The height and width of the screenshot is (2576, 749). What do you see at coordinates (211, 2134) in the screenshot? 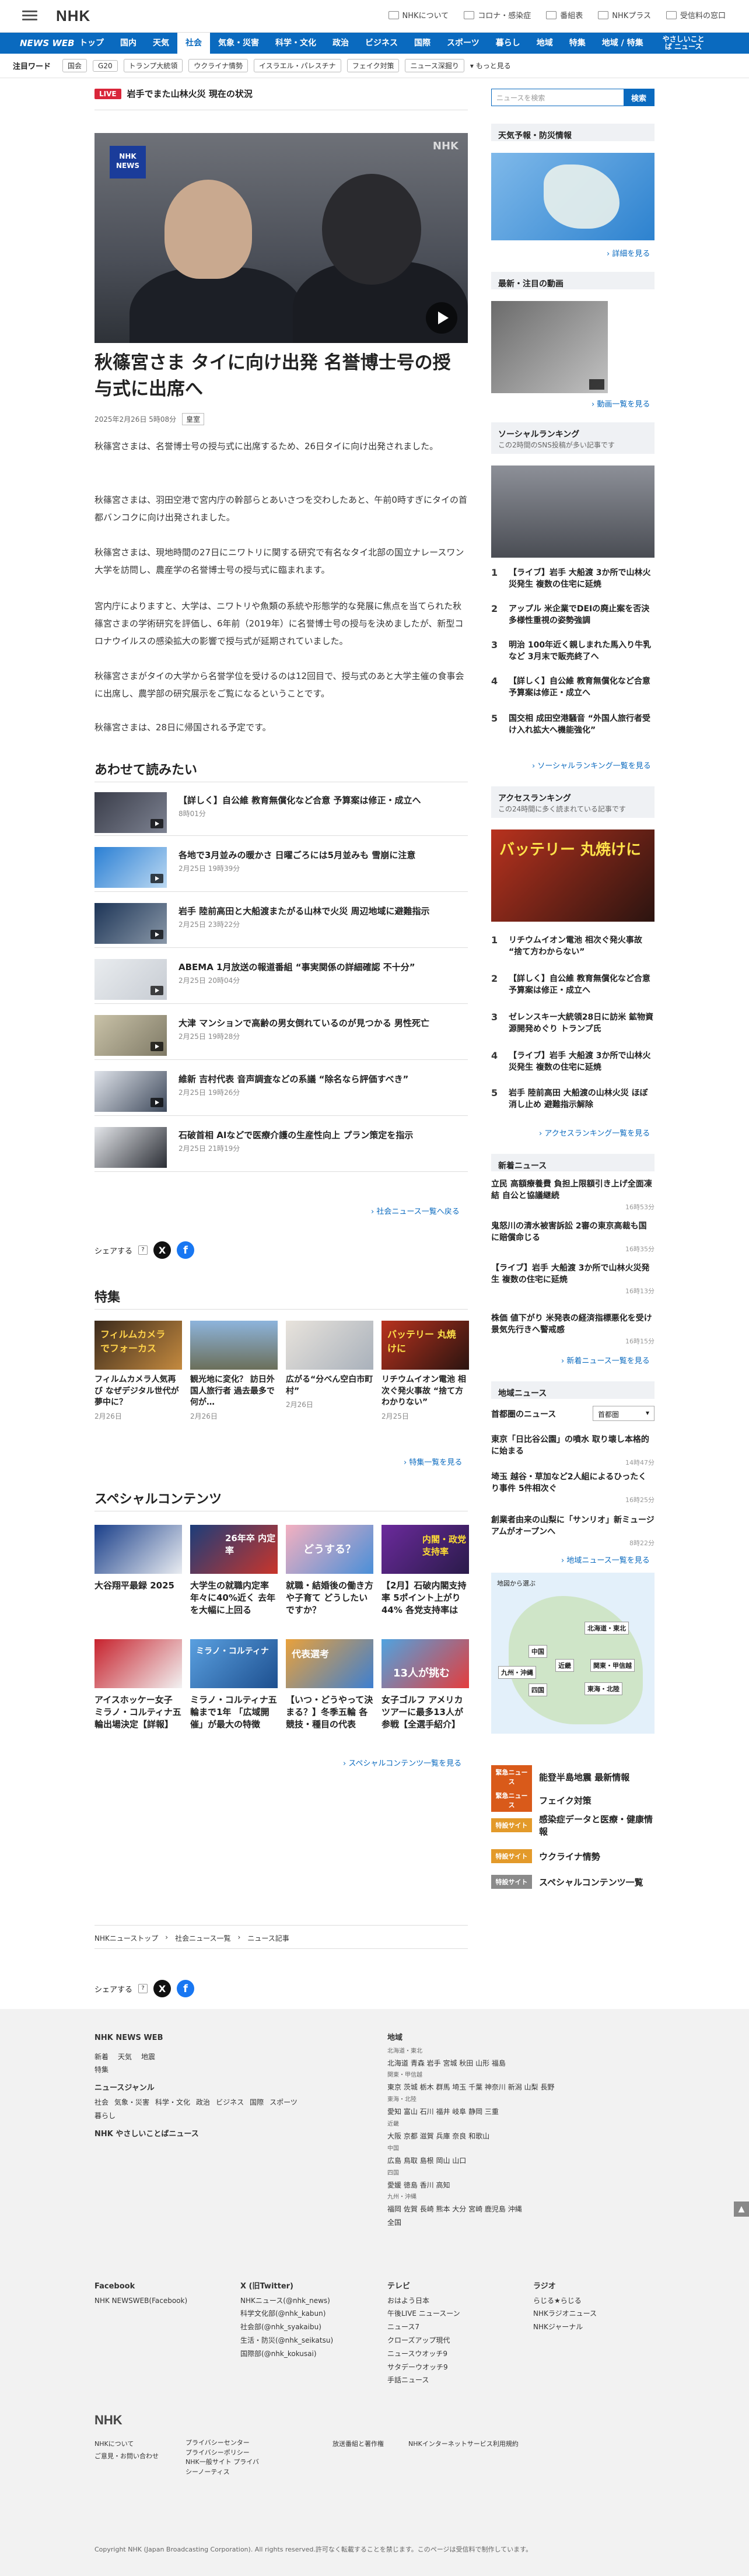
I see `footer-easy-news: NHK やさしいことばニュース` at bounding box center [211, 2134].